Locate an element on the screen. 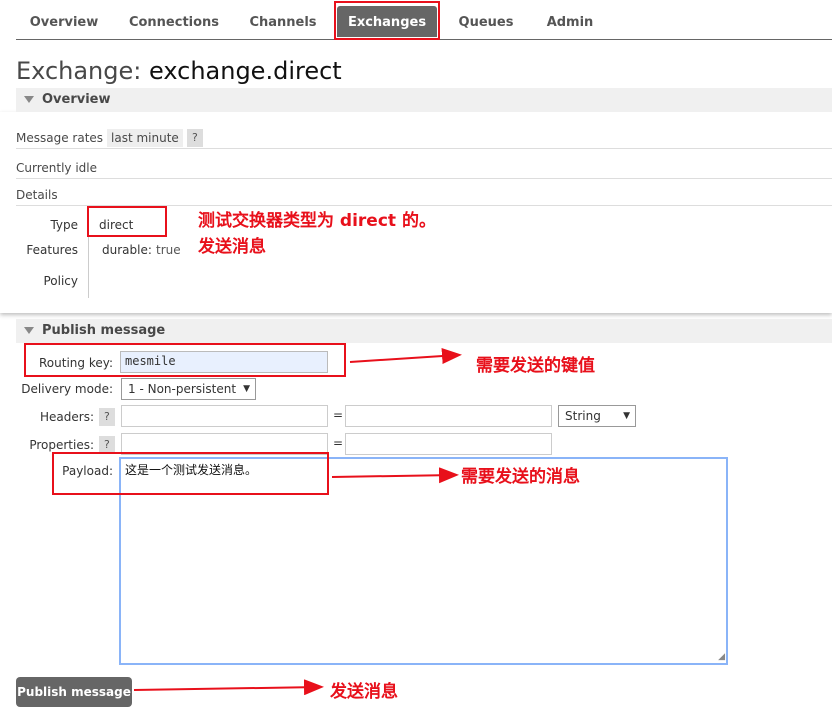  arrow-routing-key is located at coordinates (405, 356).